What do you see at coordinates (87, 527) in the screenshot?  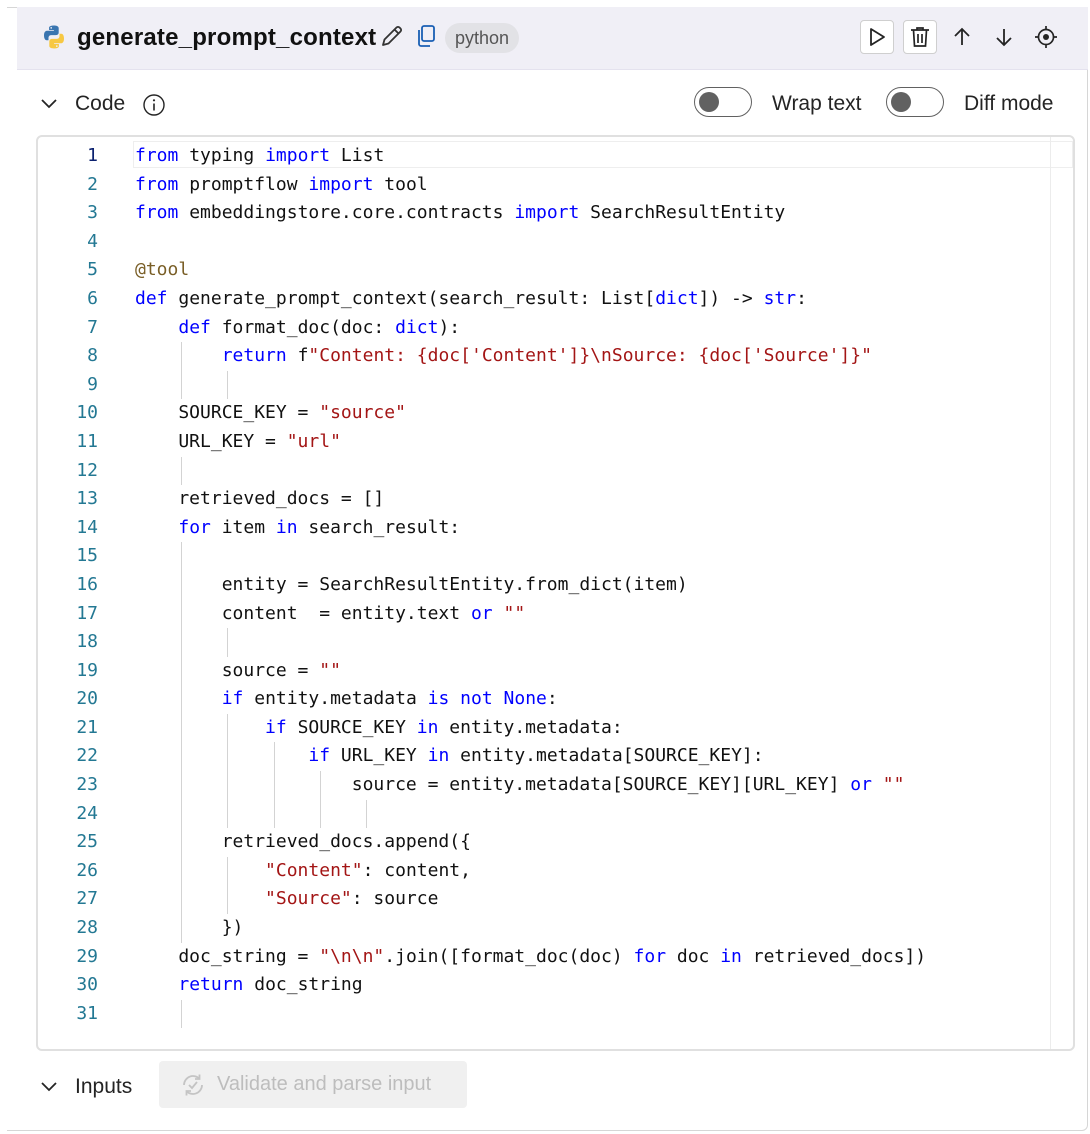 I see `line-number: 14` at bounding box center [87, 527].